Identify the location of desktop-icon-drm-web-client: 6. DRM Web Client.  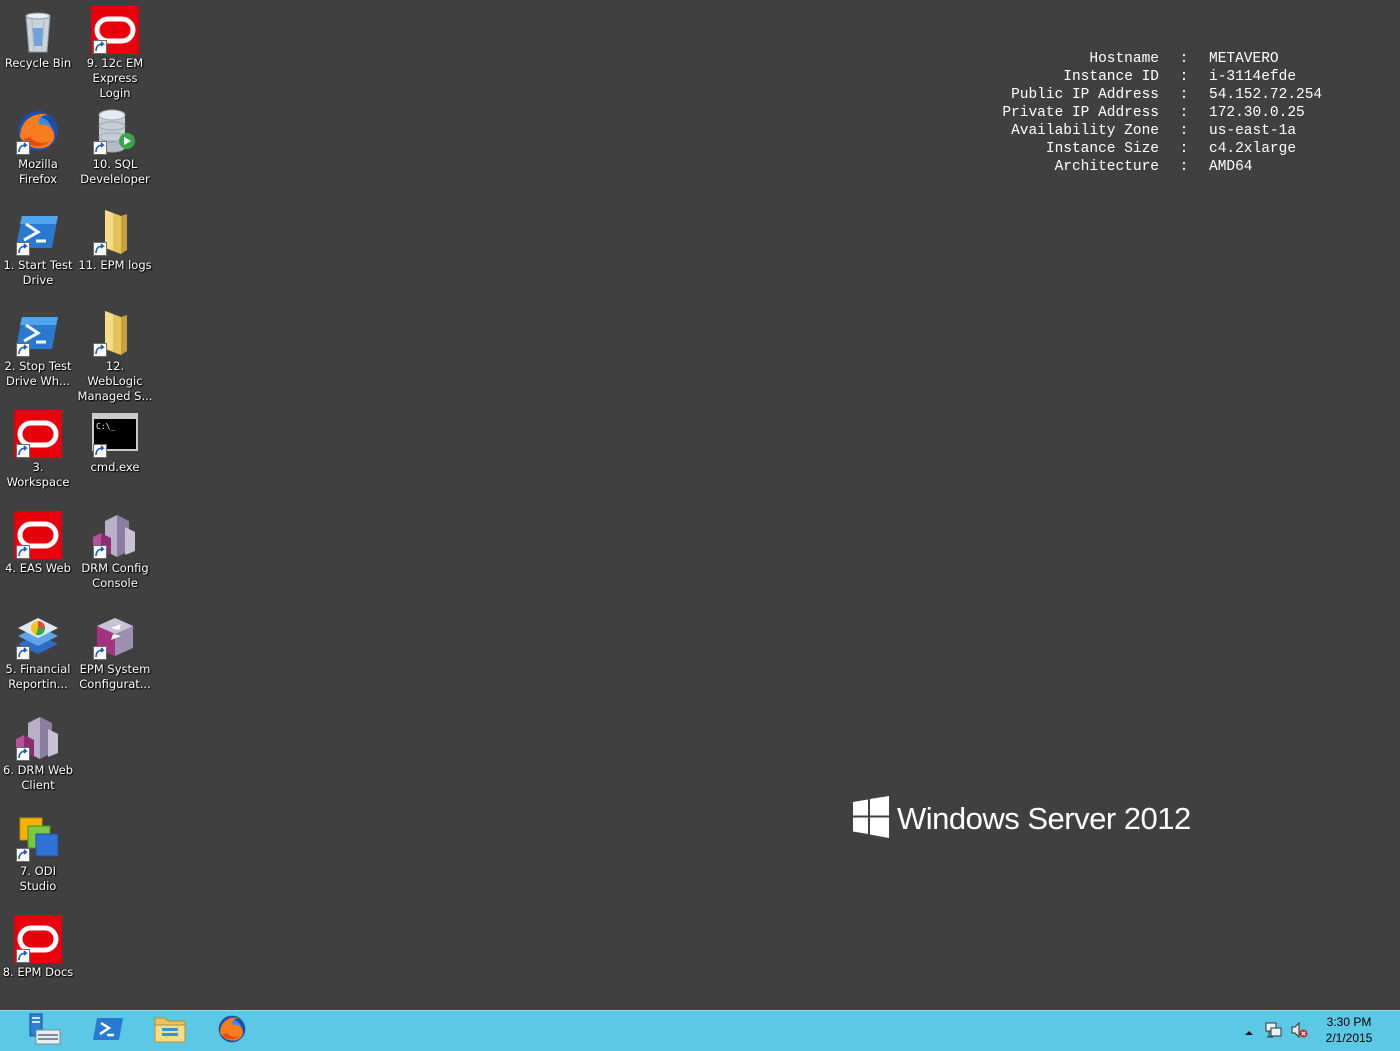
(38, 750).